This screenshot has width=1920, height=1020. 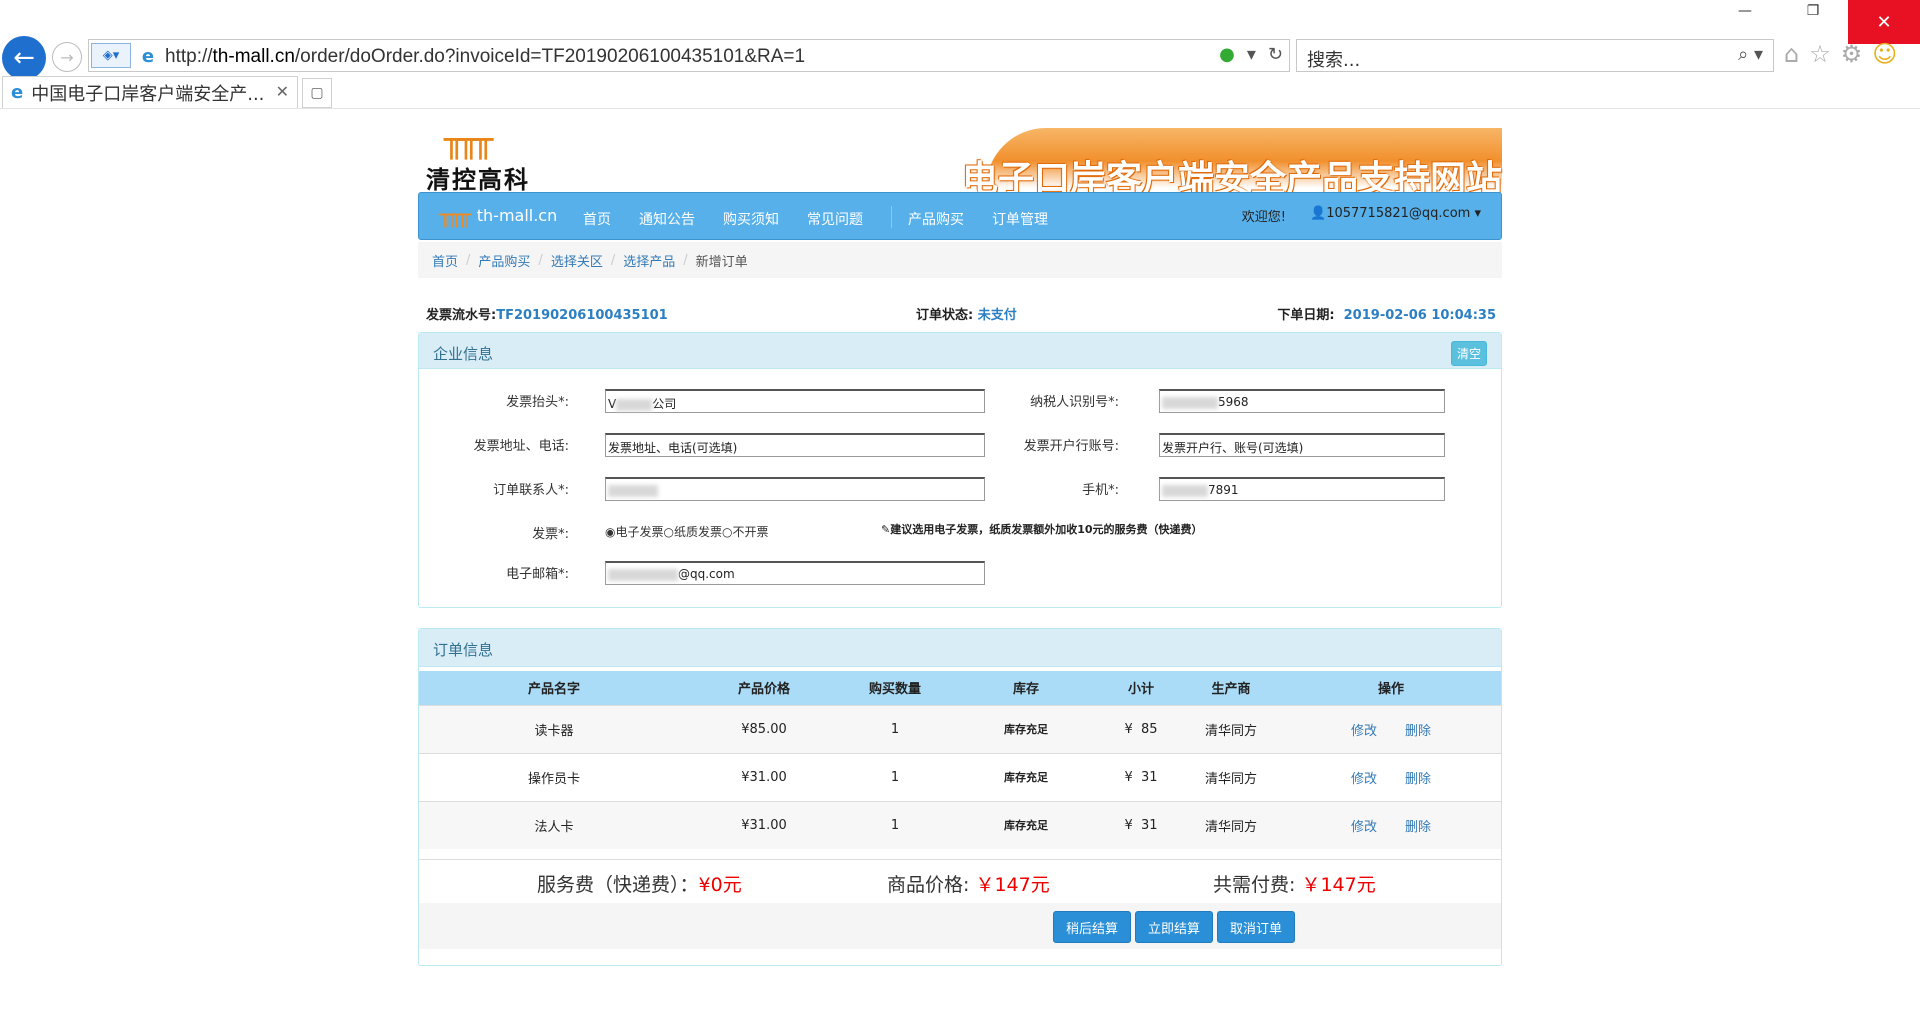 I want to click on invoice-address-input: 发票地址、电话(可选填), so click(x=795, y=445).